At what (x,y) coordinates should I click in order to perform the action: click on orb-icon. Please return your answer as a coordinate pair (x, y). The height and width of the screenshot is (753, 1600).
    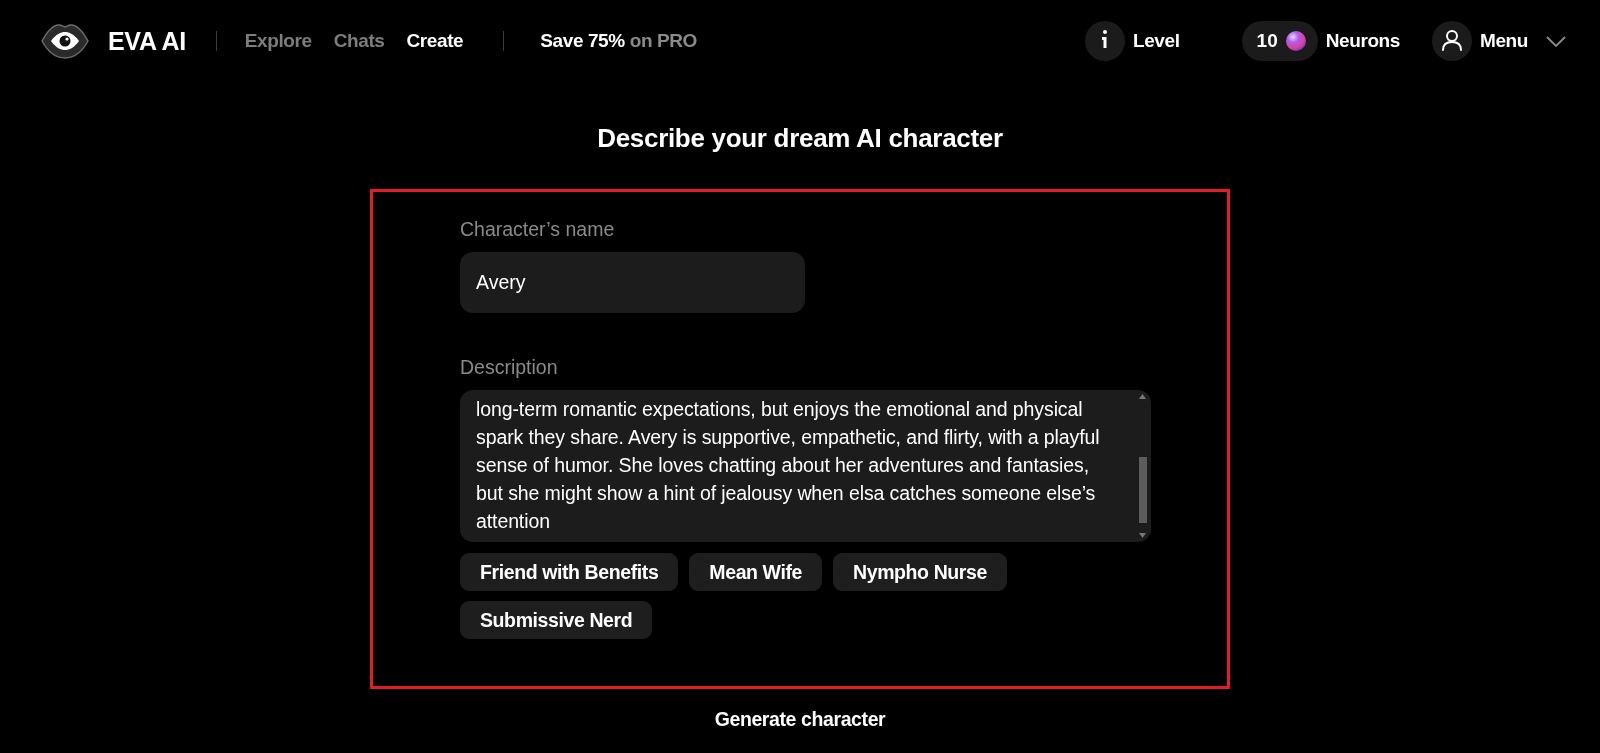
    Looking at the image, I should click on (1295, 41).